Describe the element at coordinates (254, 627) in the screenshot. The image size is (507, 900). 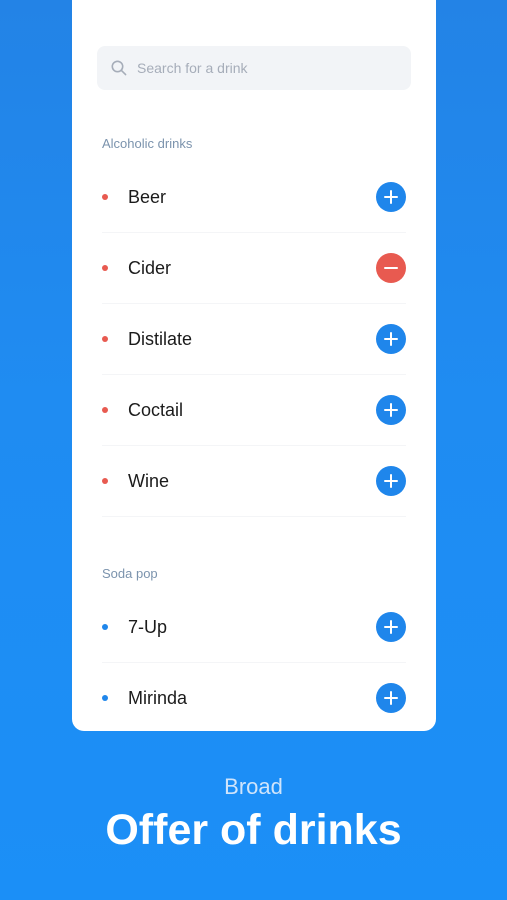
I see `list-item: 7-Up` at that location.